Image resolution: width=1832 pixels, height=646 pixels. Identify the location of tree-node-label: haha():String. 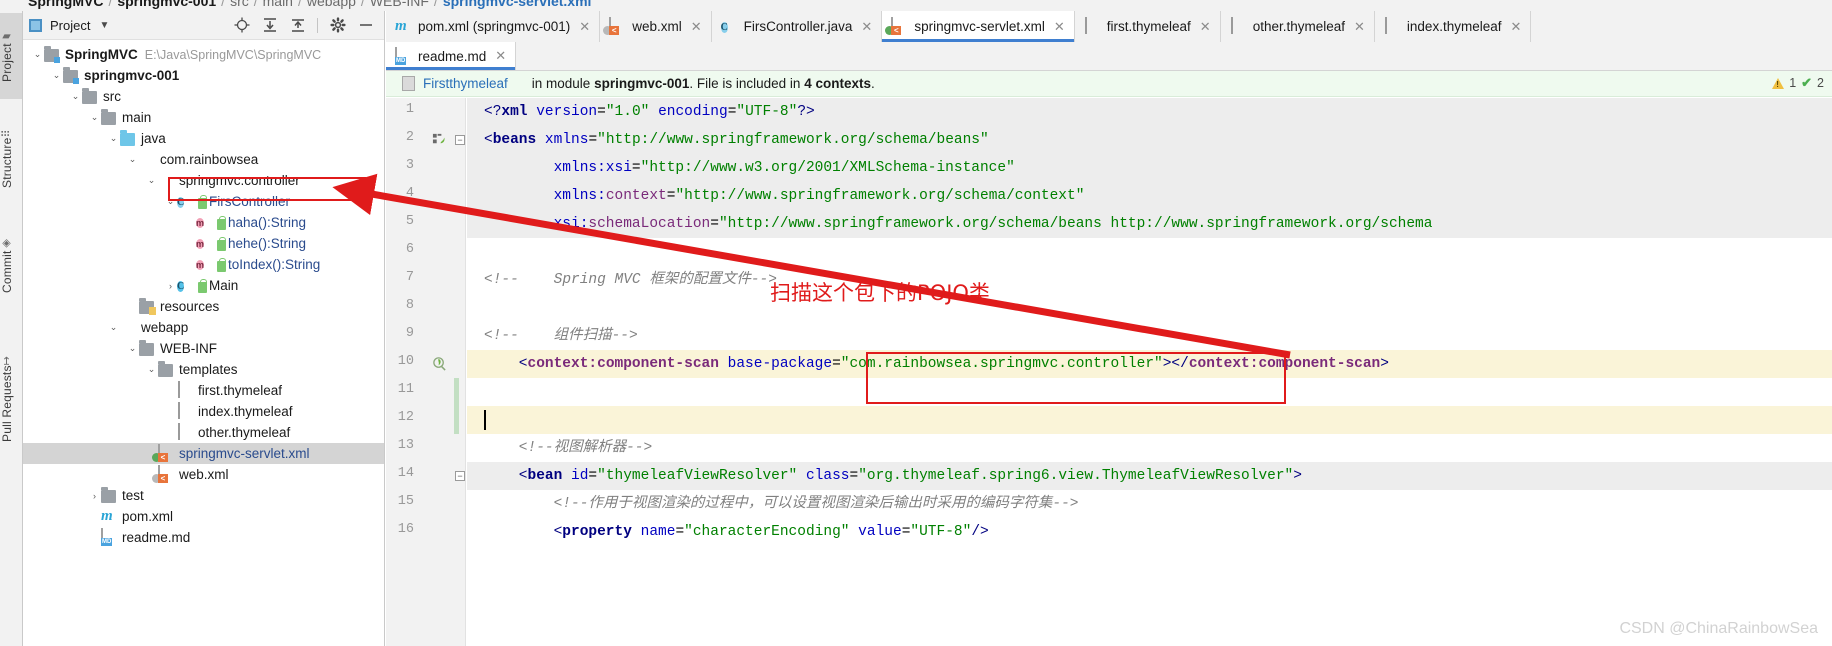
(267, 222).